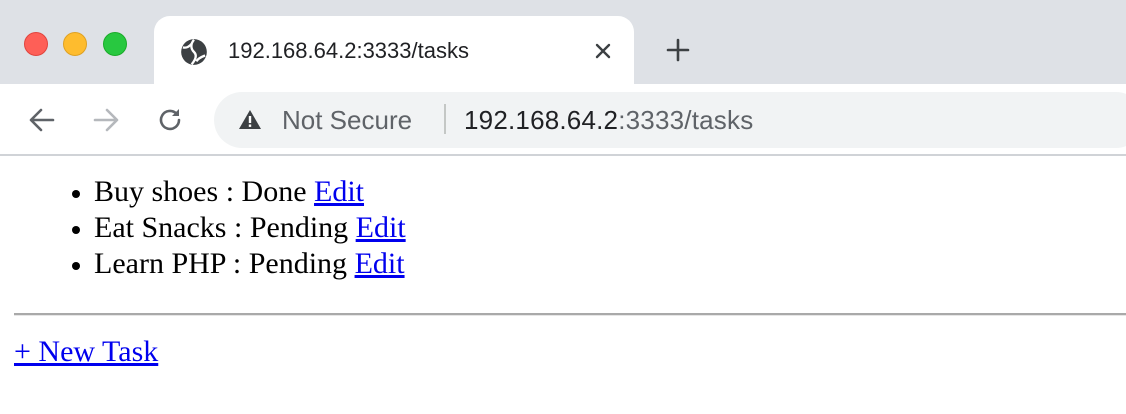 The image size is (1126, 414). Describe the element at coordinates (445, 119) in the screenshot. I see `omnibox-divider` at that location.